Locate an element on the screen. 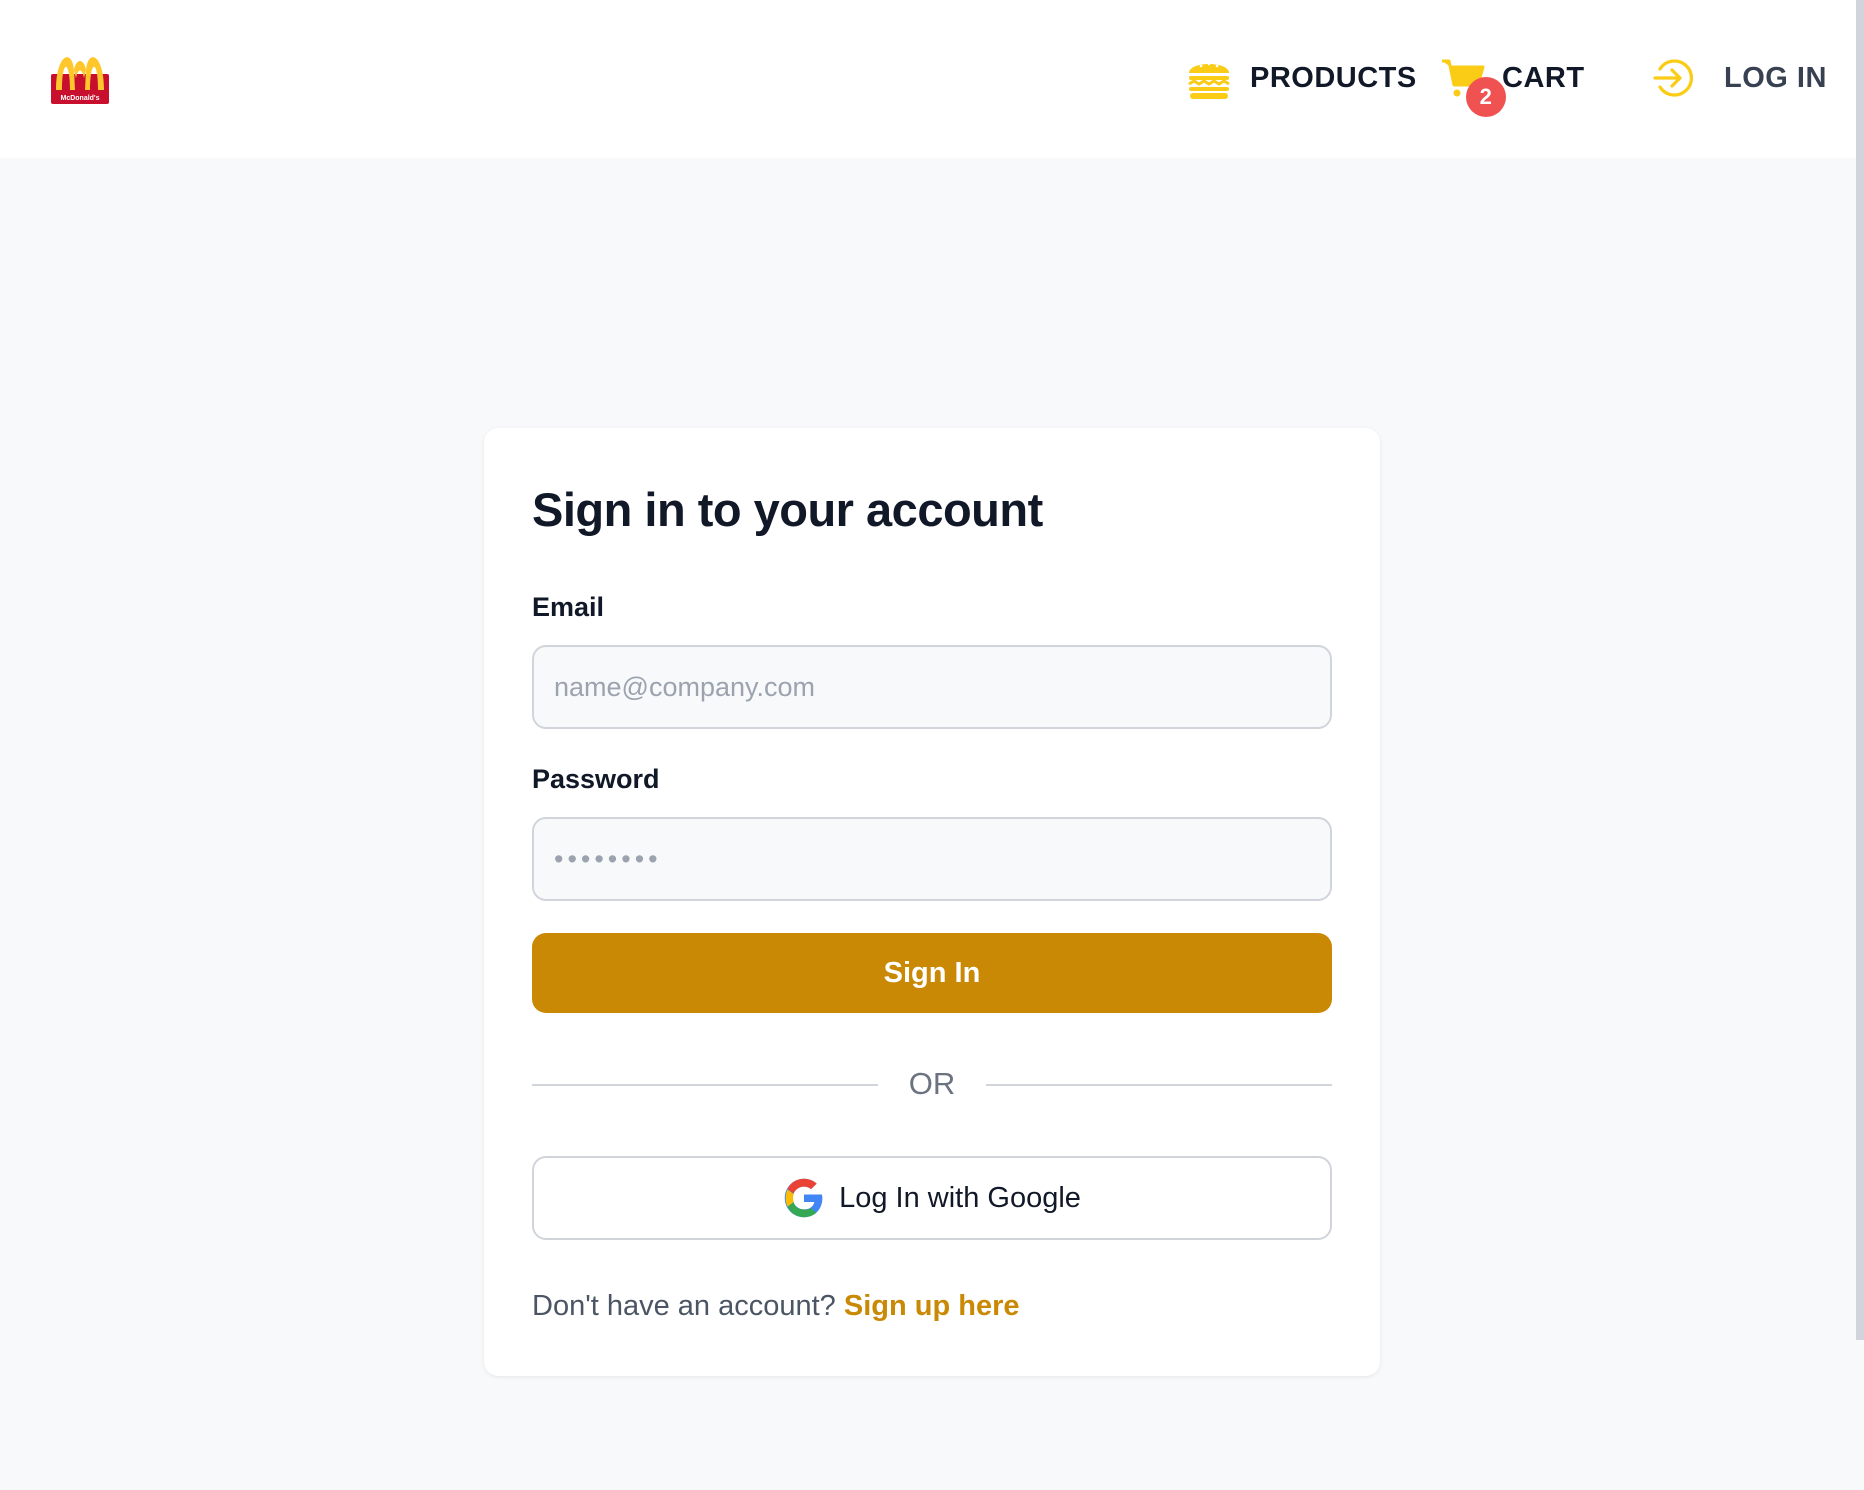 Image resolution: width=1864 pixels, height=1490 pixels. nav-login-label: LOG IN is located at coordinates (1775, 77).